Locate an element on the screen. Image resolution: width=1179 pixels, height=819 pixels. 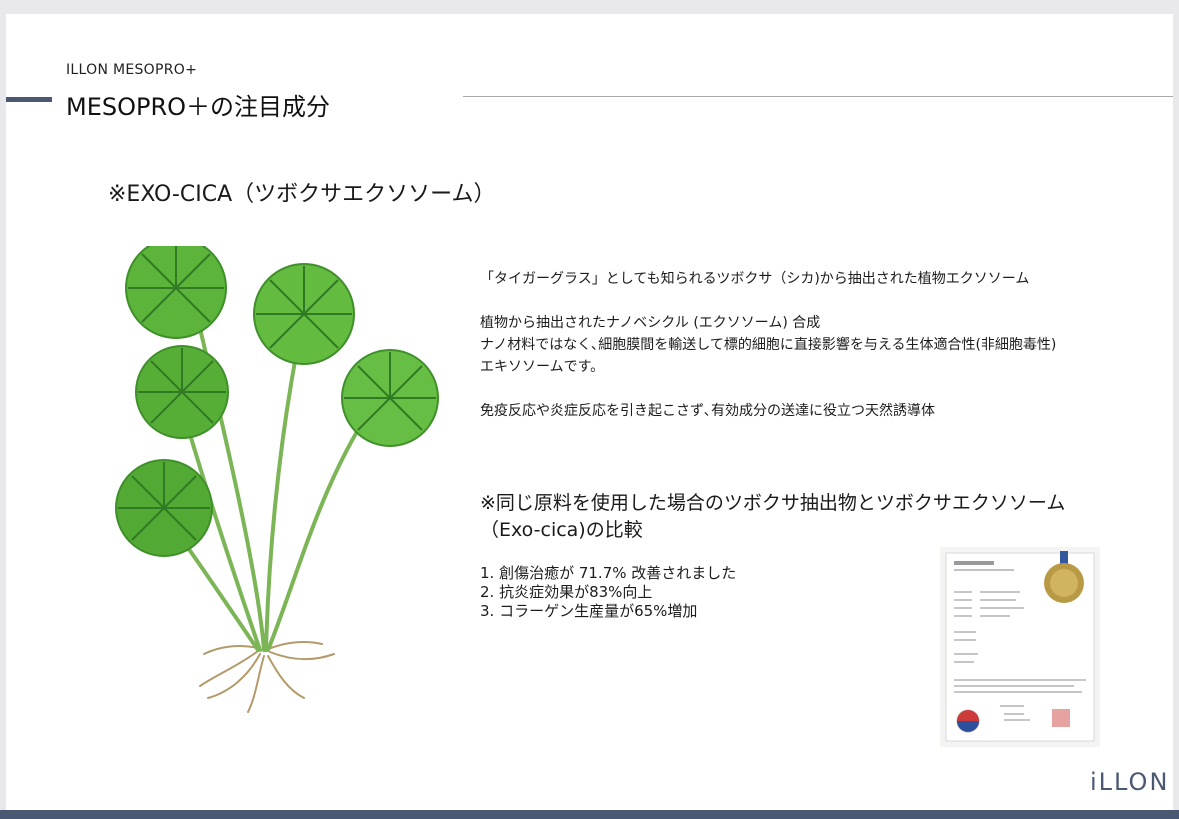
brand-label: ILLON MESOPRO+ is located at coordinates (132, 70).